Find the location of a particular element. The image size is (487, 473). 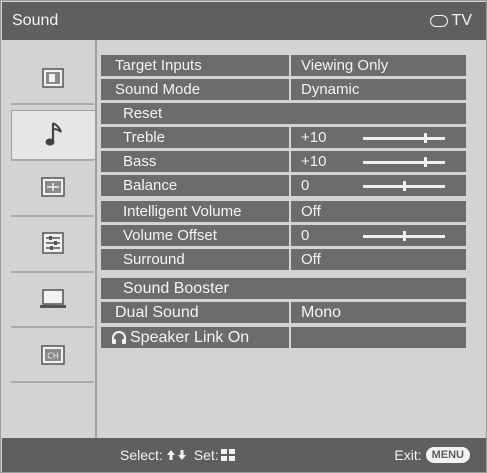

set-label: Set: is located at coordinates (206, 455).